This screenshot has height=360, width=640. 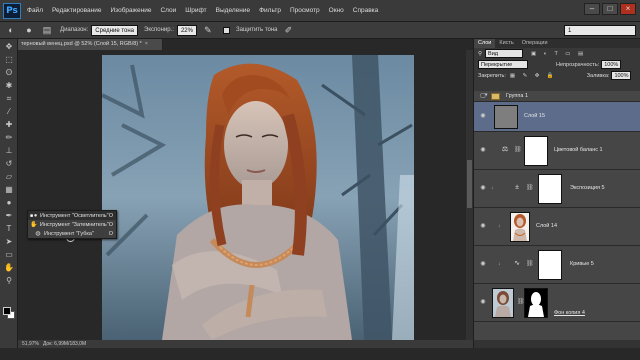 I want to click on opacity-input: 100%, so click(x=611, y=64).